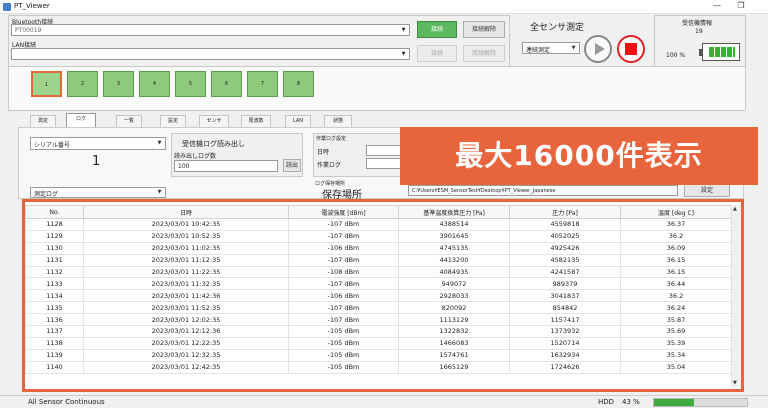 The width and height of the screenshot is (768, 408). I want to click on table-cell: 949072, so click(454, 284).